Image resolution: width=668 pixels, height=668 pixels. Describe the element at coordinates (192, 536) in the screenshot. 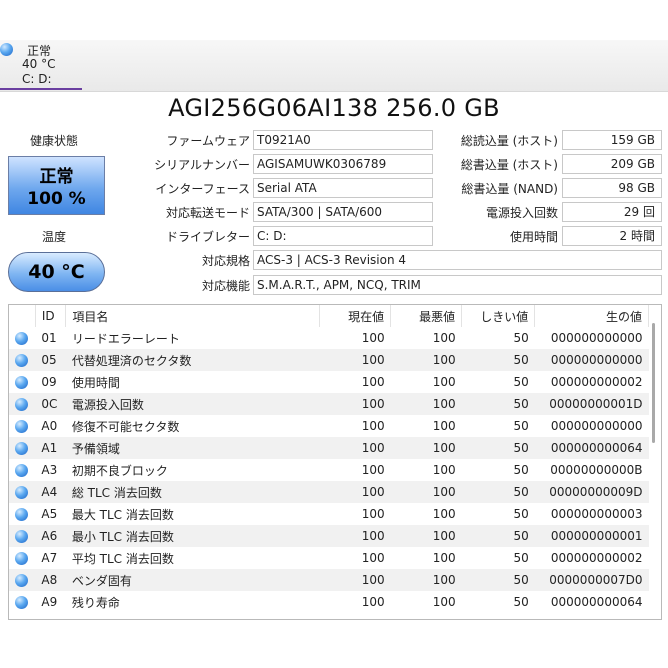

I see `cell-name: 最小 TLC 消去回数` at that location.